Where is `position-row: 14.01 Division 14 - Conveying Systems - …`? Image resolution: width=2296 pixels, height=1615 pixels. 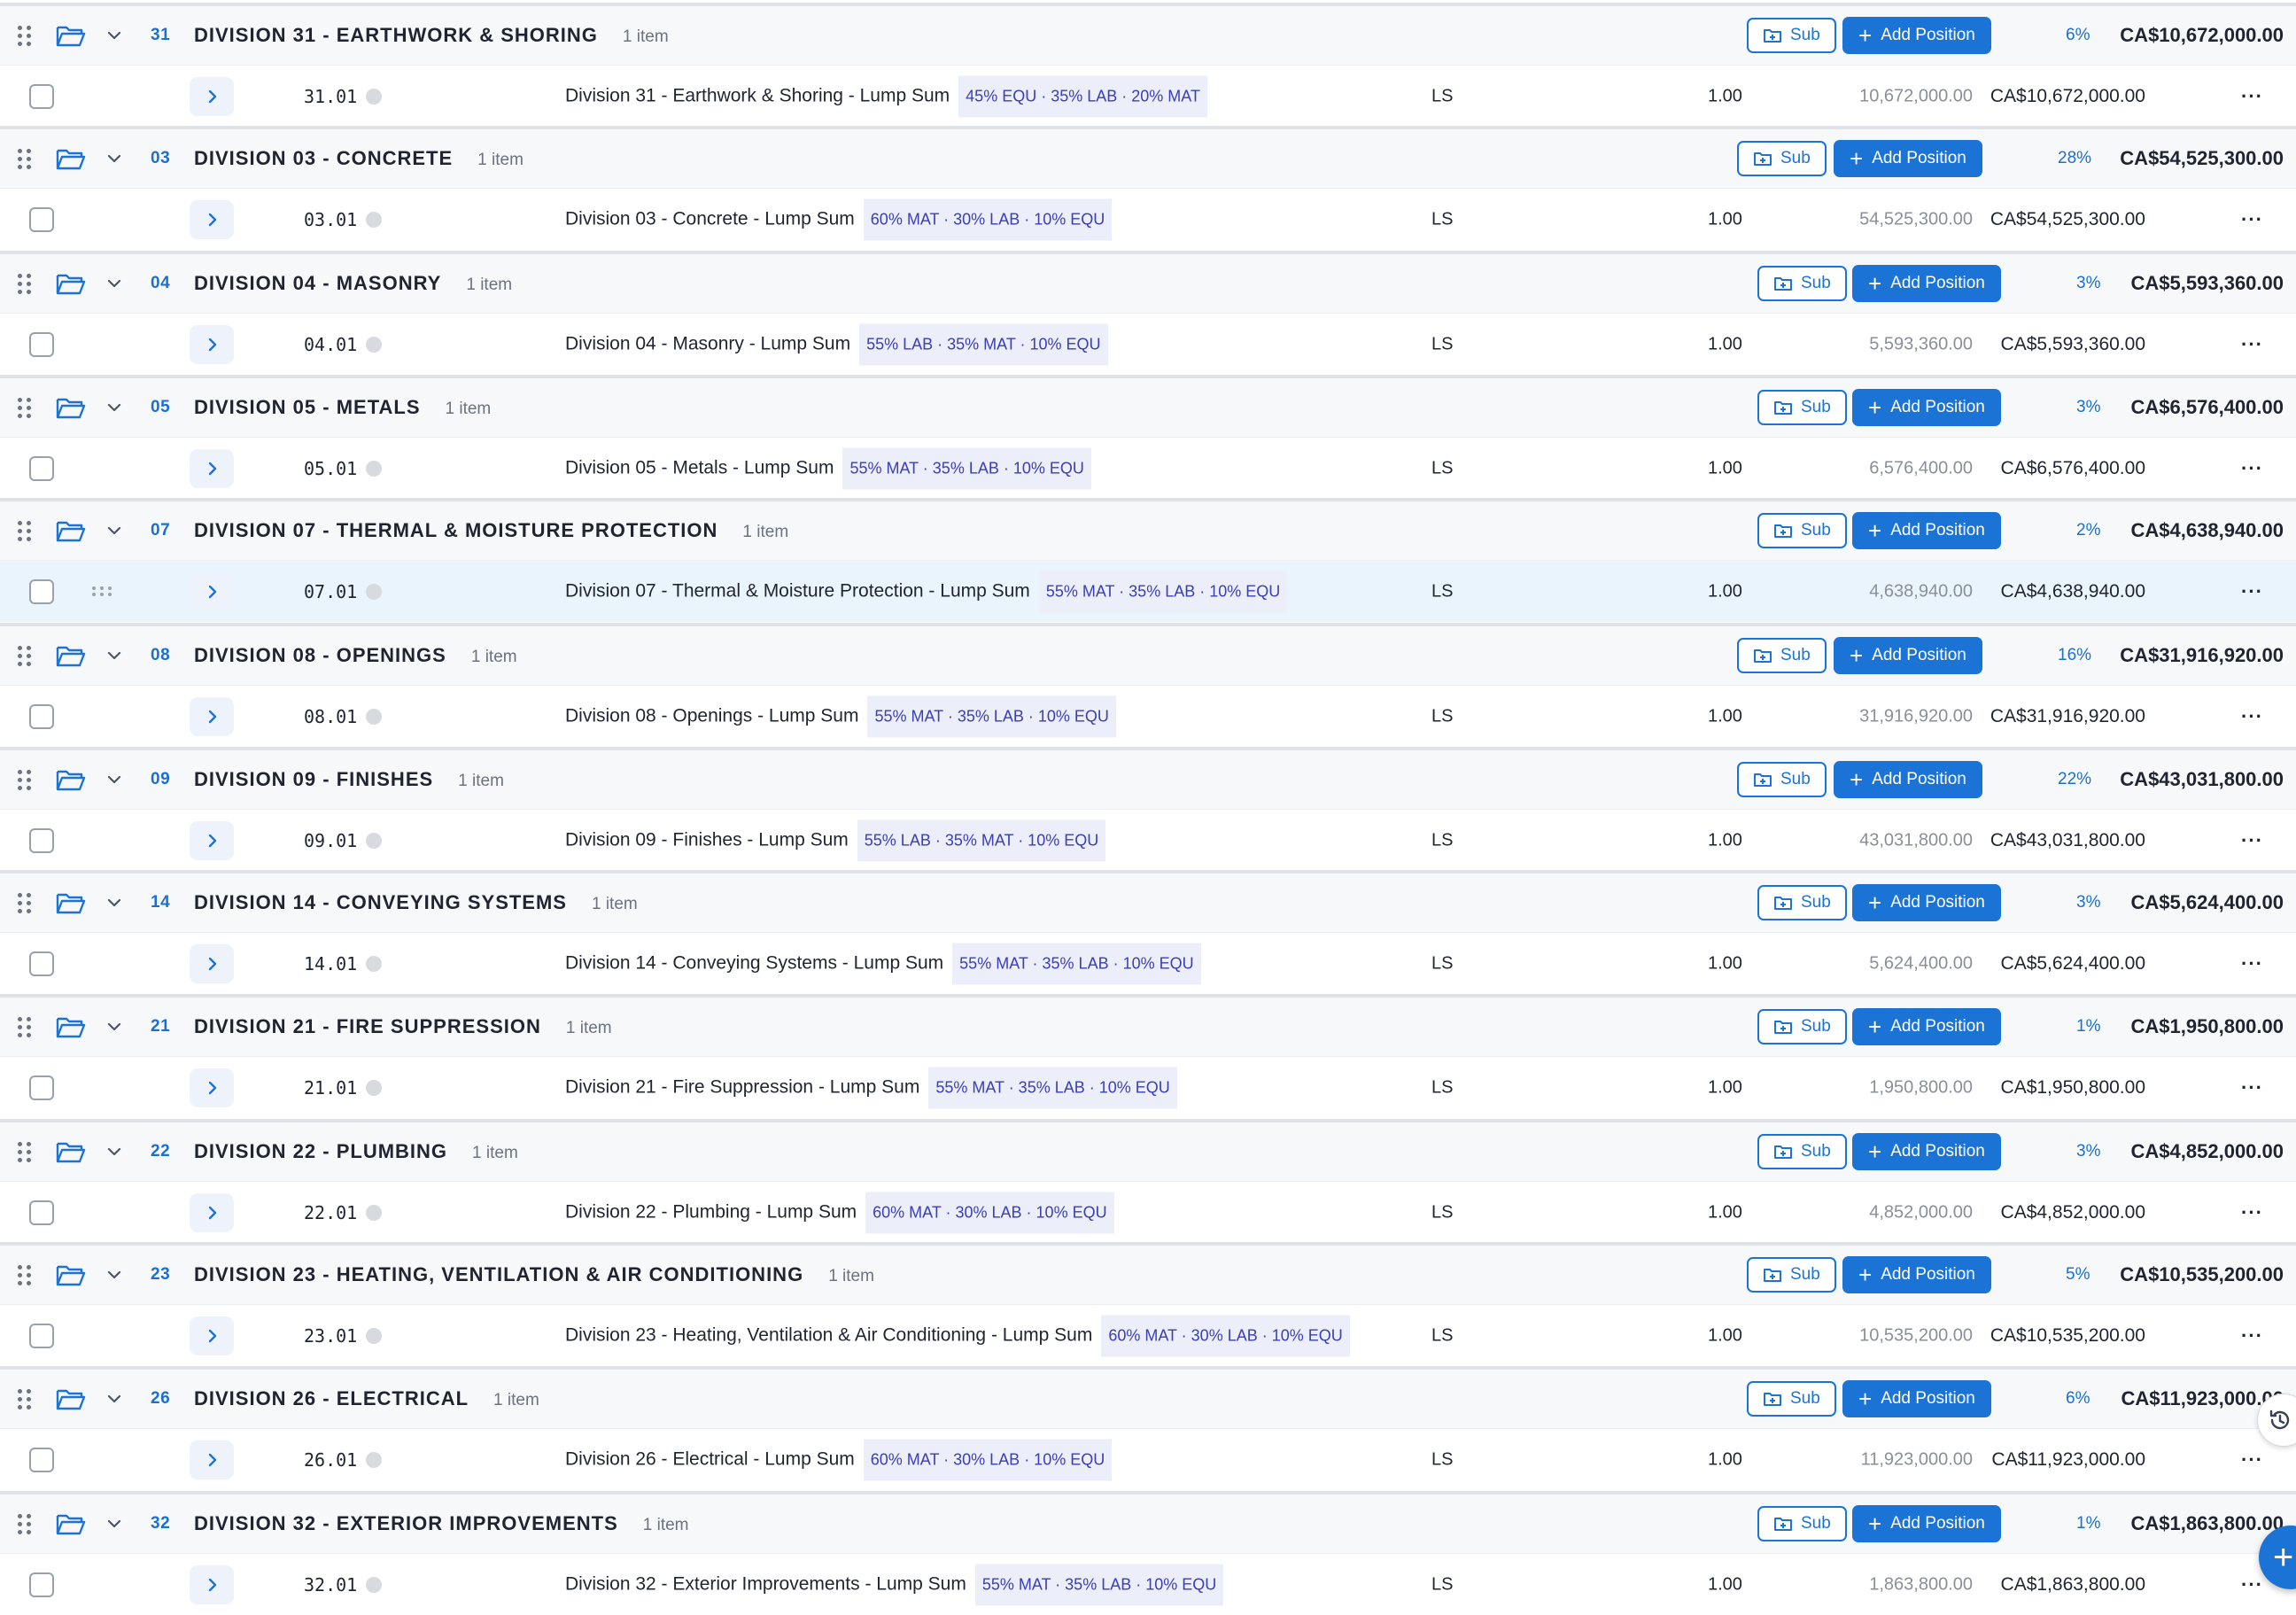
position-row: 14.01 Division 14 - Conveying Systems - … is located at coordinates (1148, 963).